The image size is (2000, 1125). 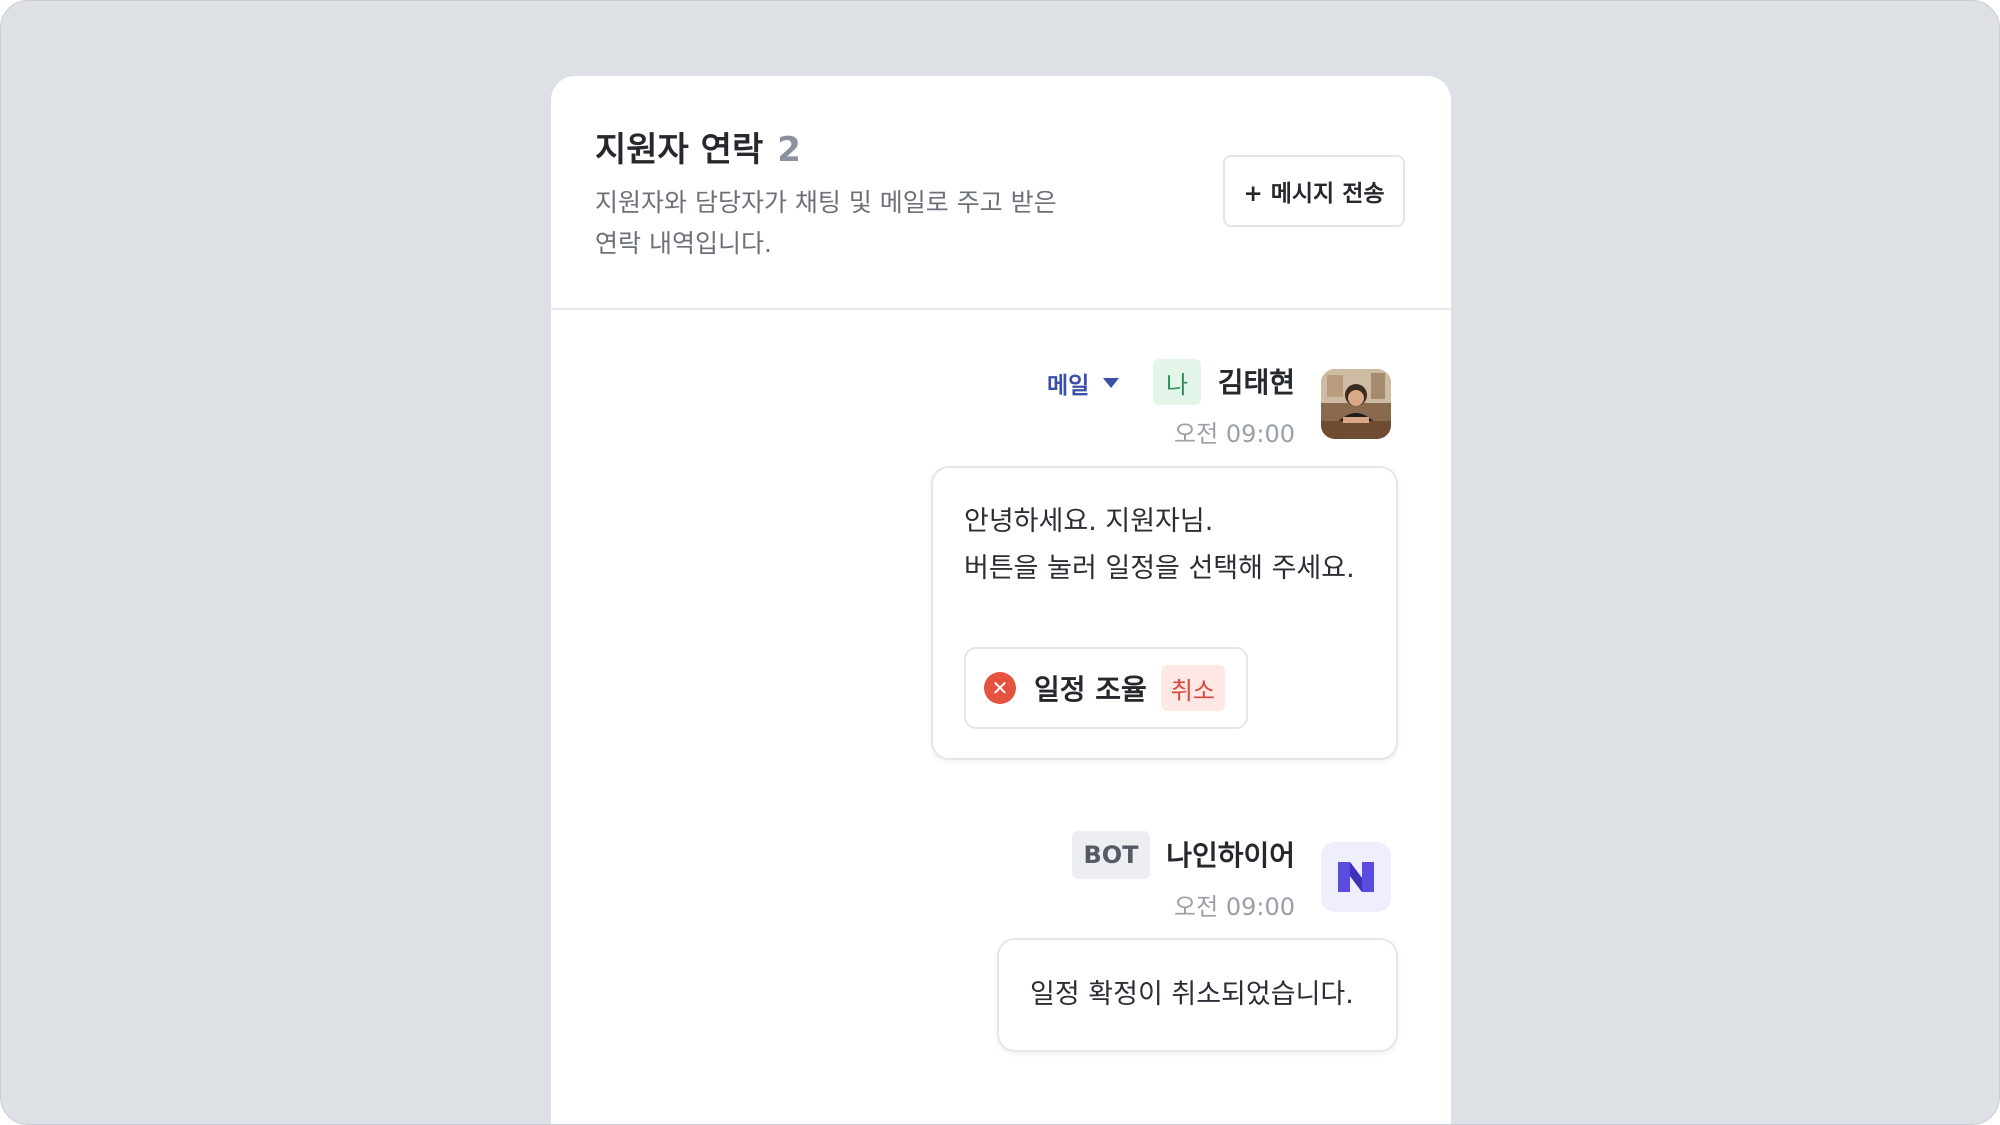 I want to click on panel-title-text: 지원자 연락, so click(x=679, y=150).